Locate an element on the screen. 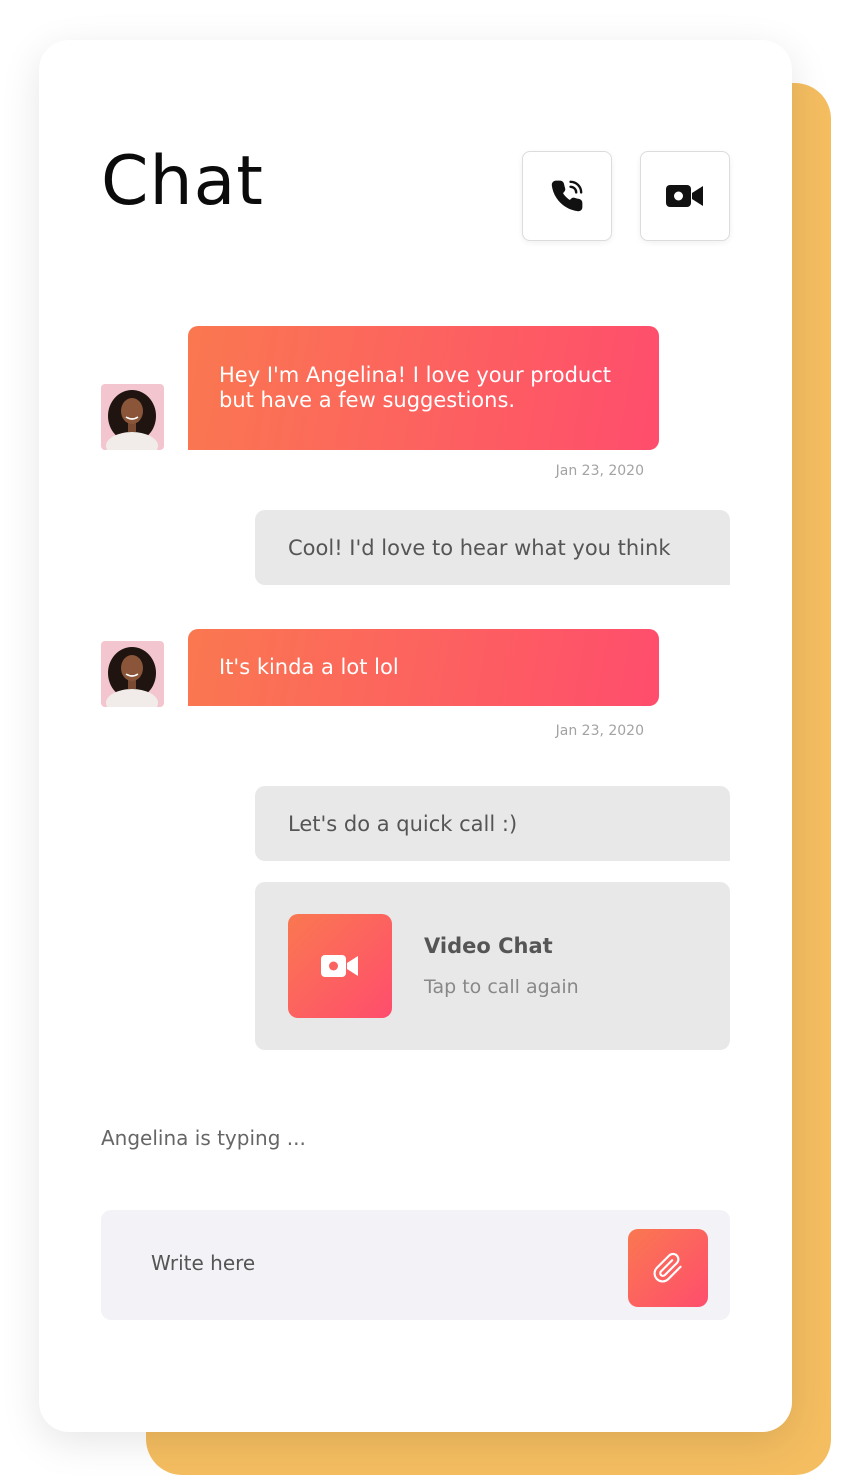  incoming-message-bubble: It's kinda a lot lol is located at coordinates (423, 667).